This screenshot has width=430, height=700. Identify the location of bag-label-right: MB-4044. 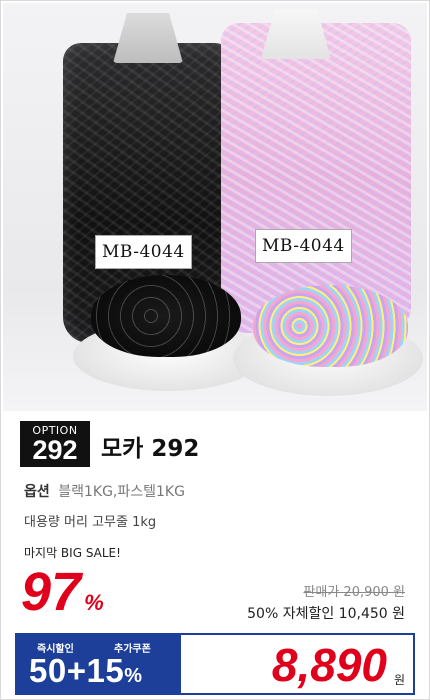
(303, 246).